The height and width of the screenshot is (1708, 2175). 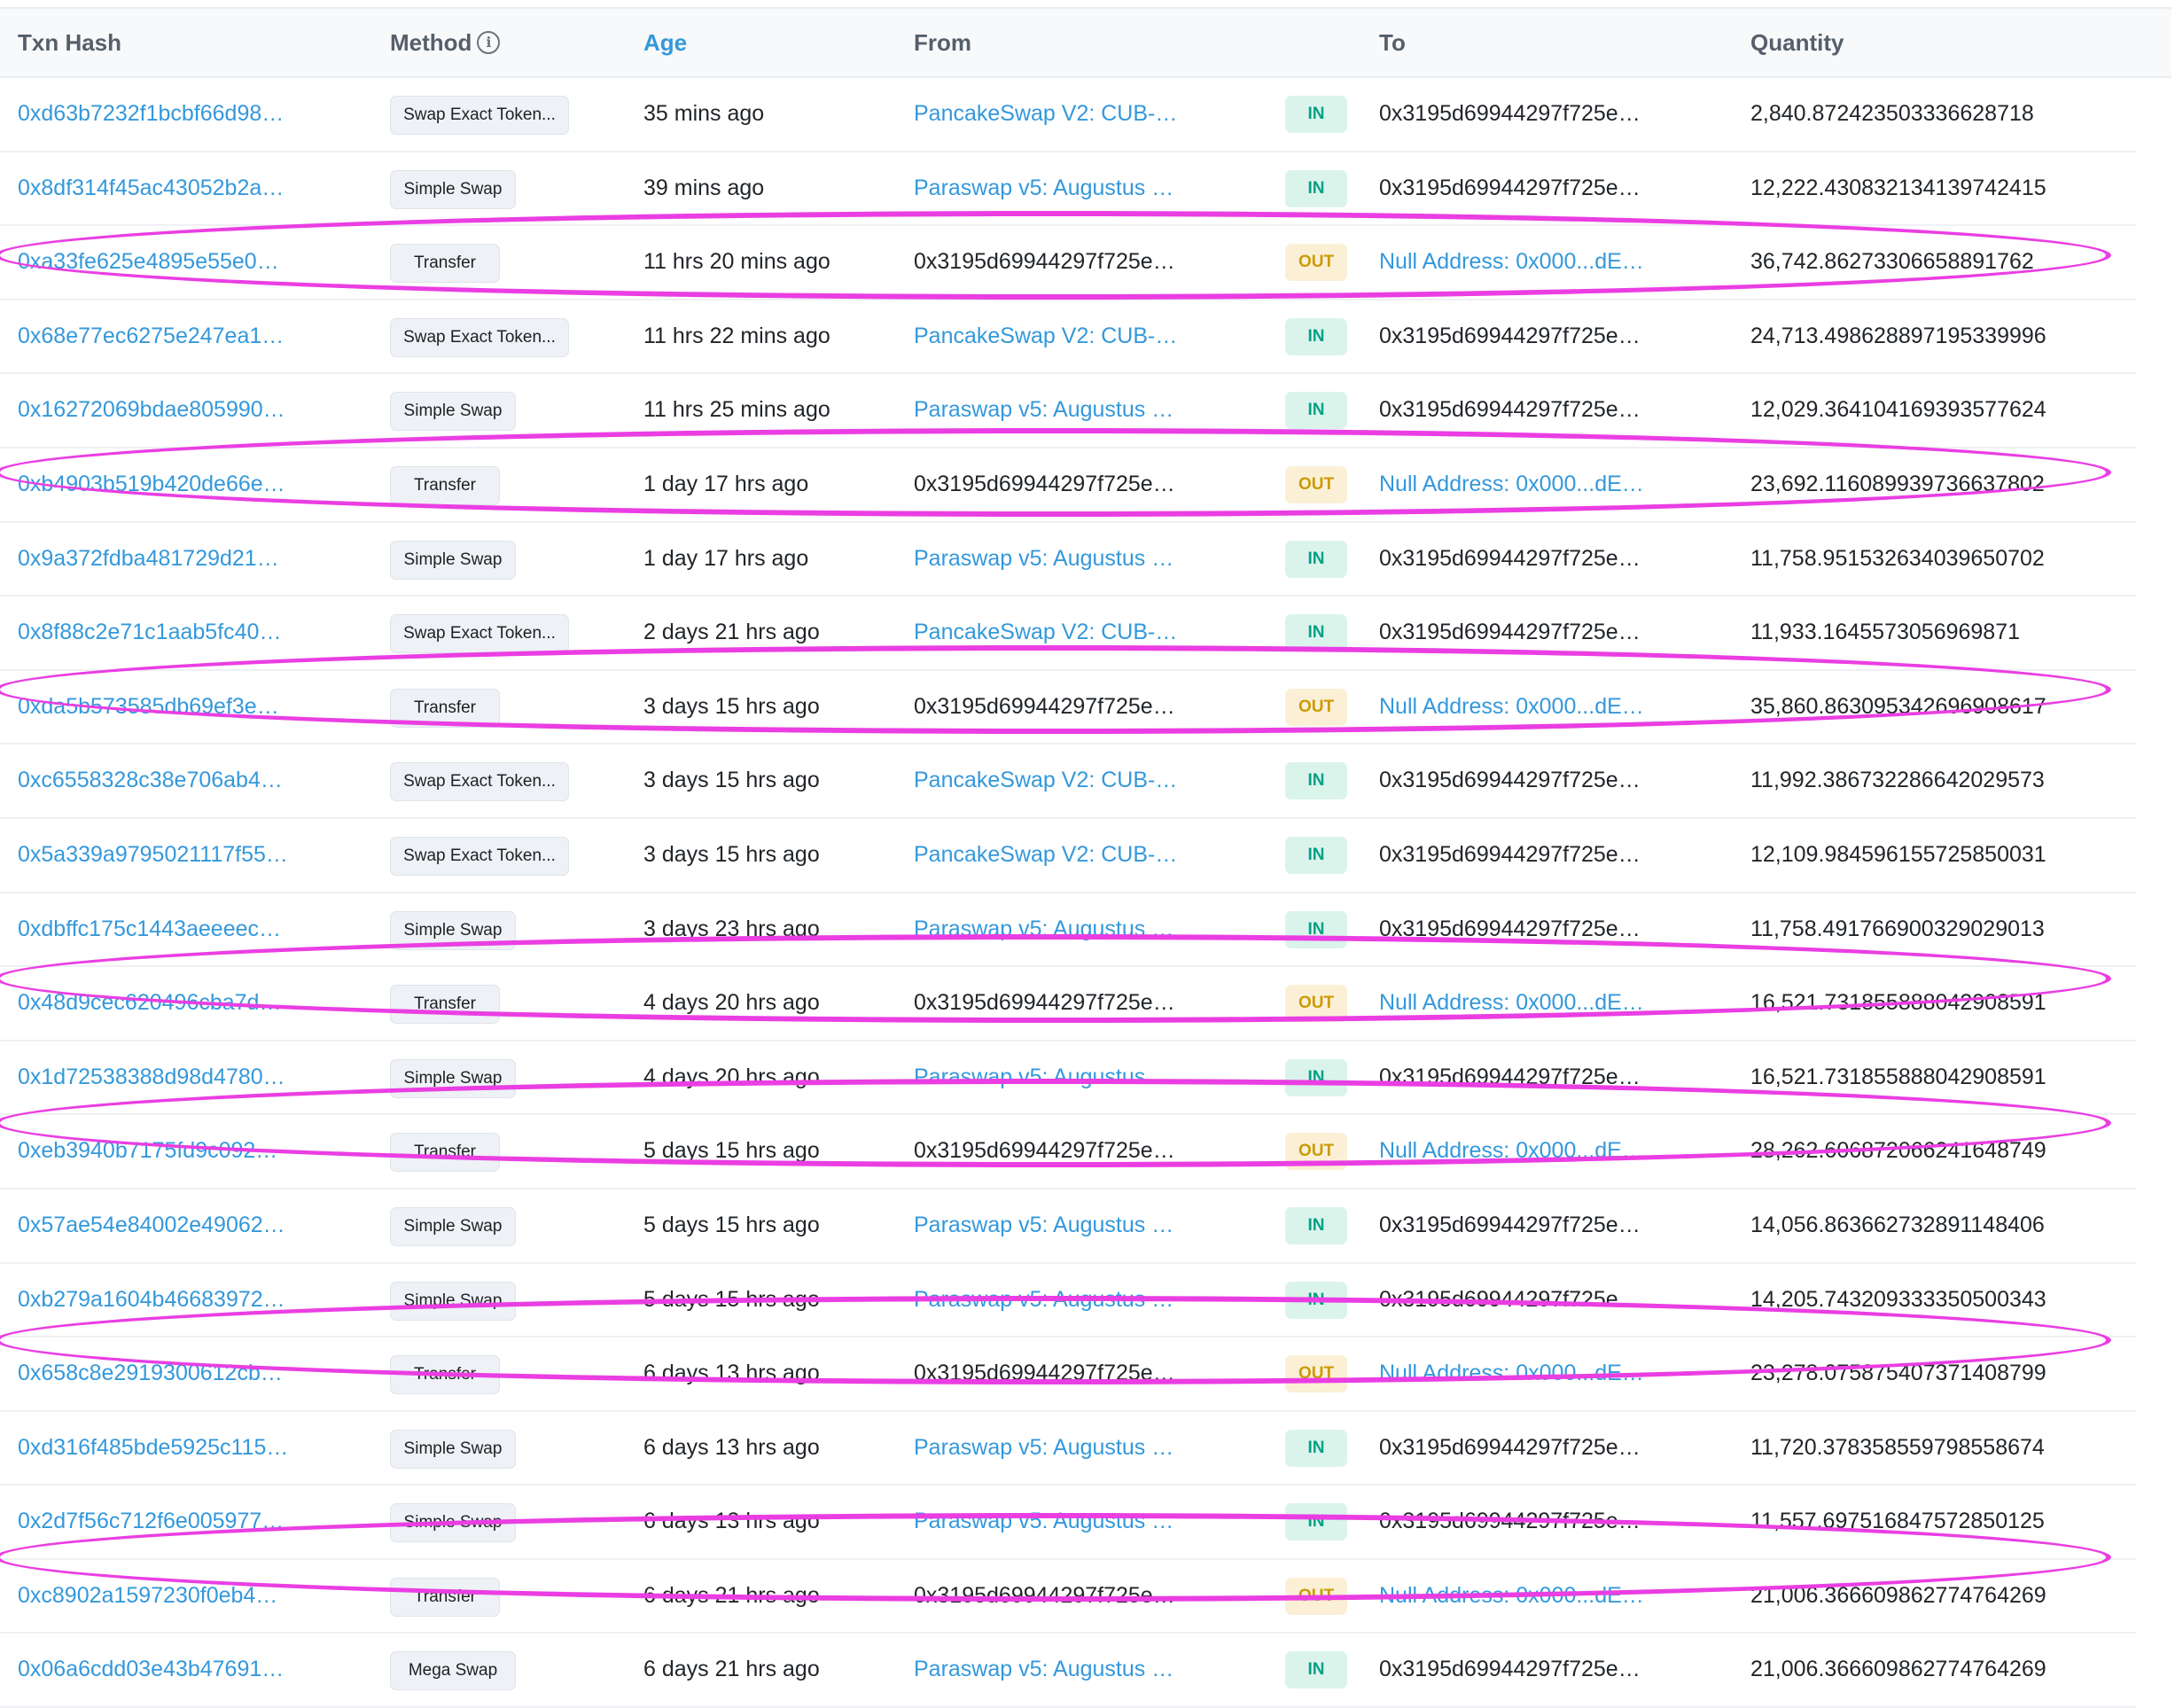 What do you see at coordinates (1898, 1077) in the screenshot?
I see `quantity-value: 16,521.731855888042908591` at bounding box center [1898, 1077].